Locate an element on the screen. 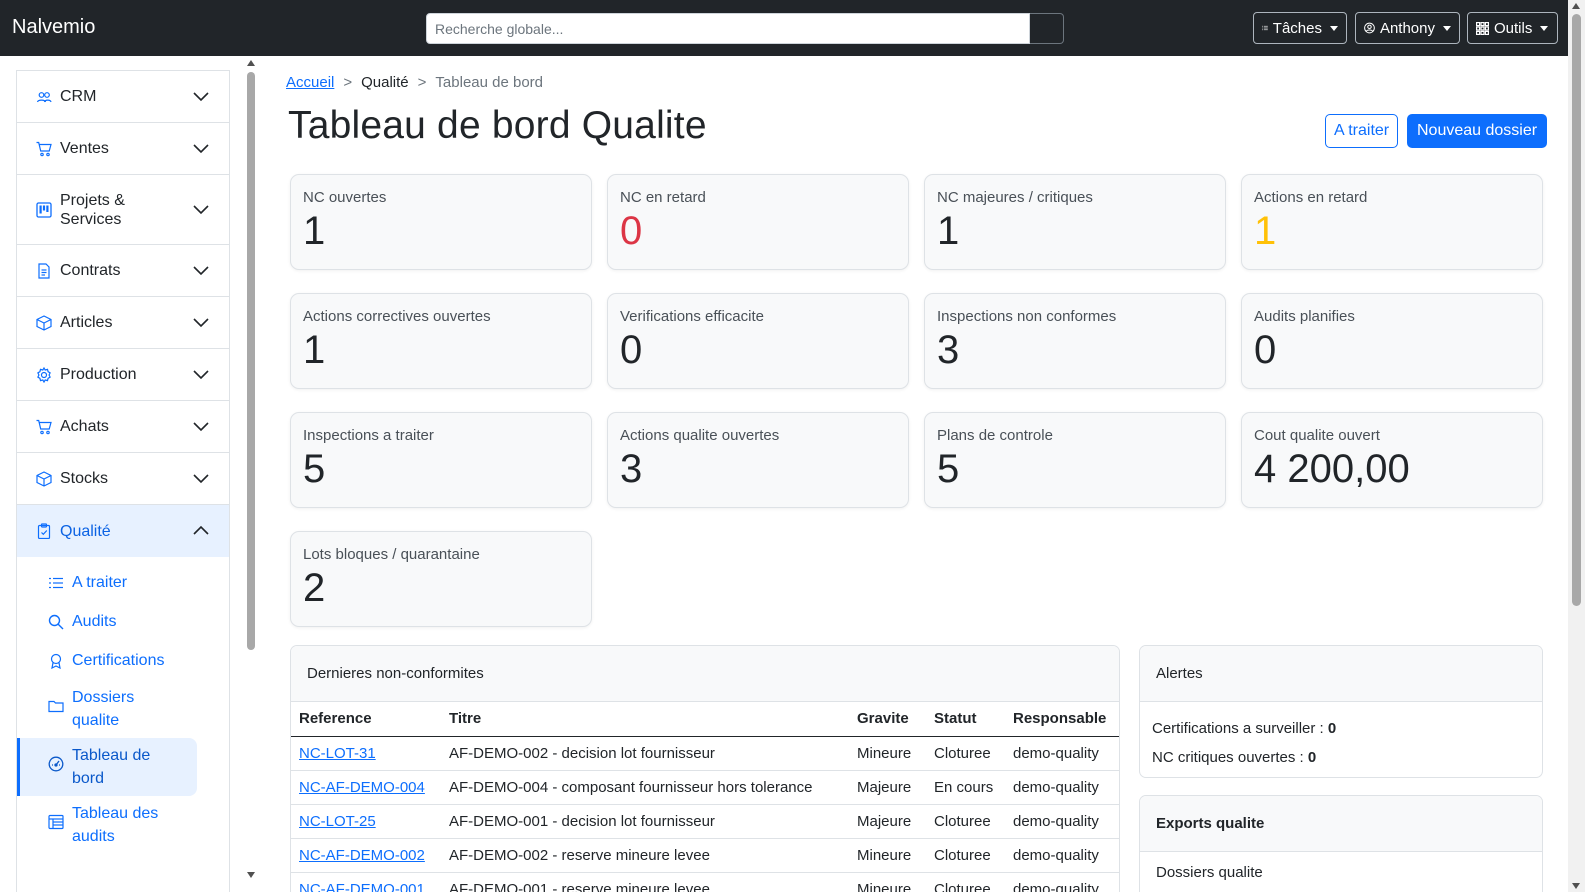  kpi-card: Plans de controle 5 is located at coordinates (1075, 460).